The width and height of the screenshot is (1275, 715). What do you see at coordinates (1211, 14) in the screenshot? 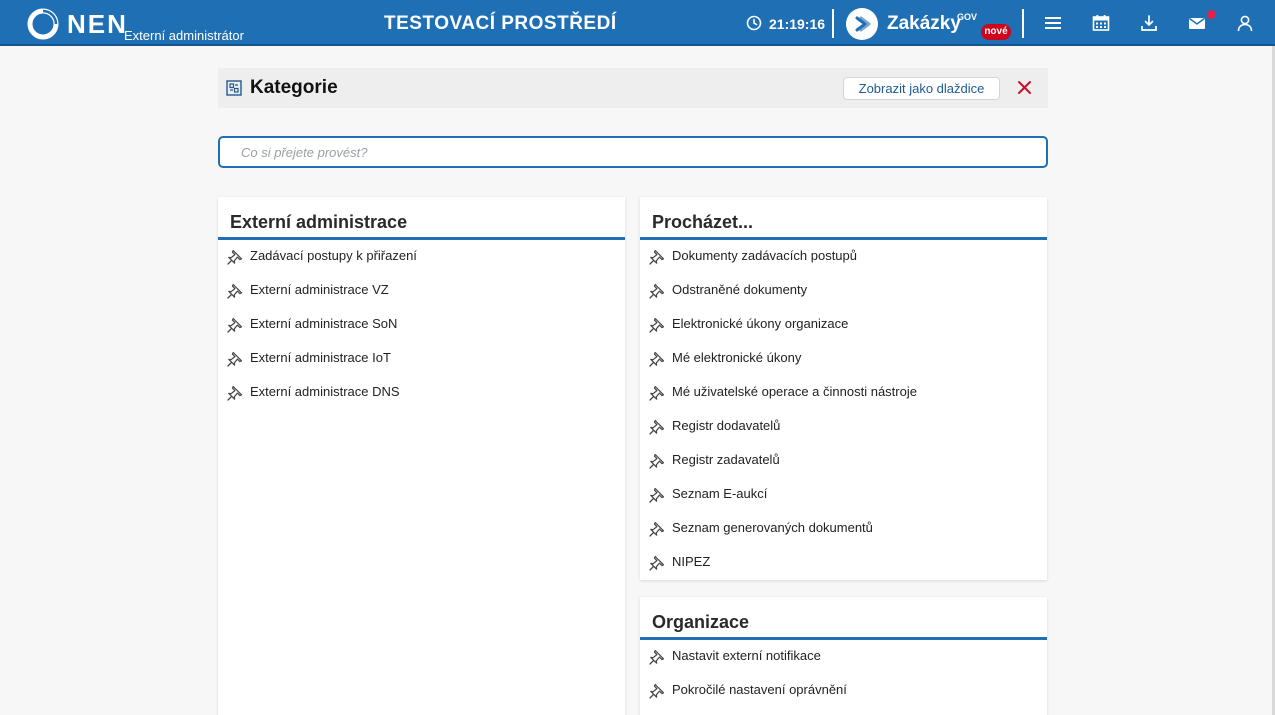
I see `notification-dot` at bounding box center [1211, 14].